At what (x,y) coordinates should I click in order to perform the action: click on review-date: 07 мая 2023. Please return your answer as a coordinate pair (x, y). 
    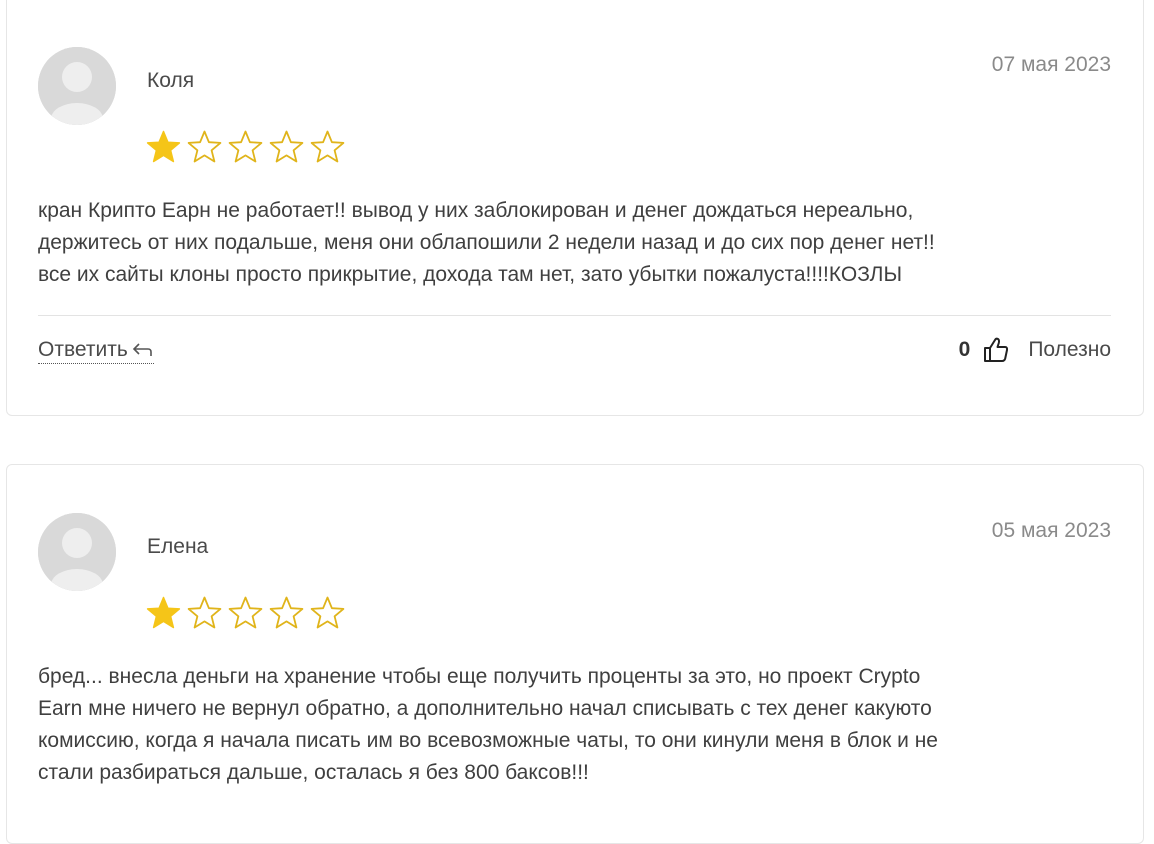
    Looking at the image, I should click on (1051, 64).